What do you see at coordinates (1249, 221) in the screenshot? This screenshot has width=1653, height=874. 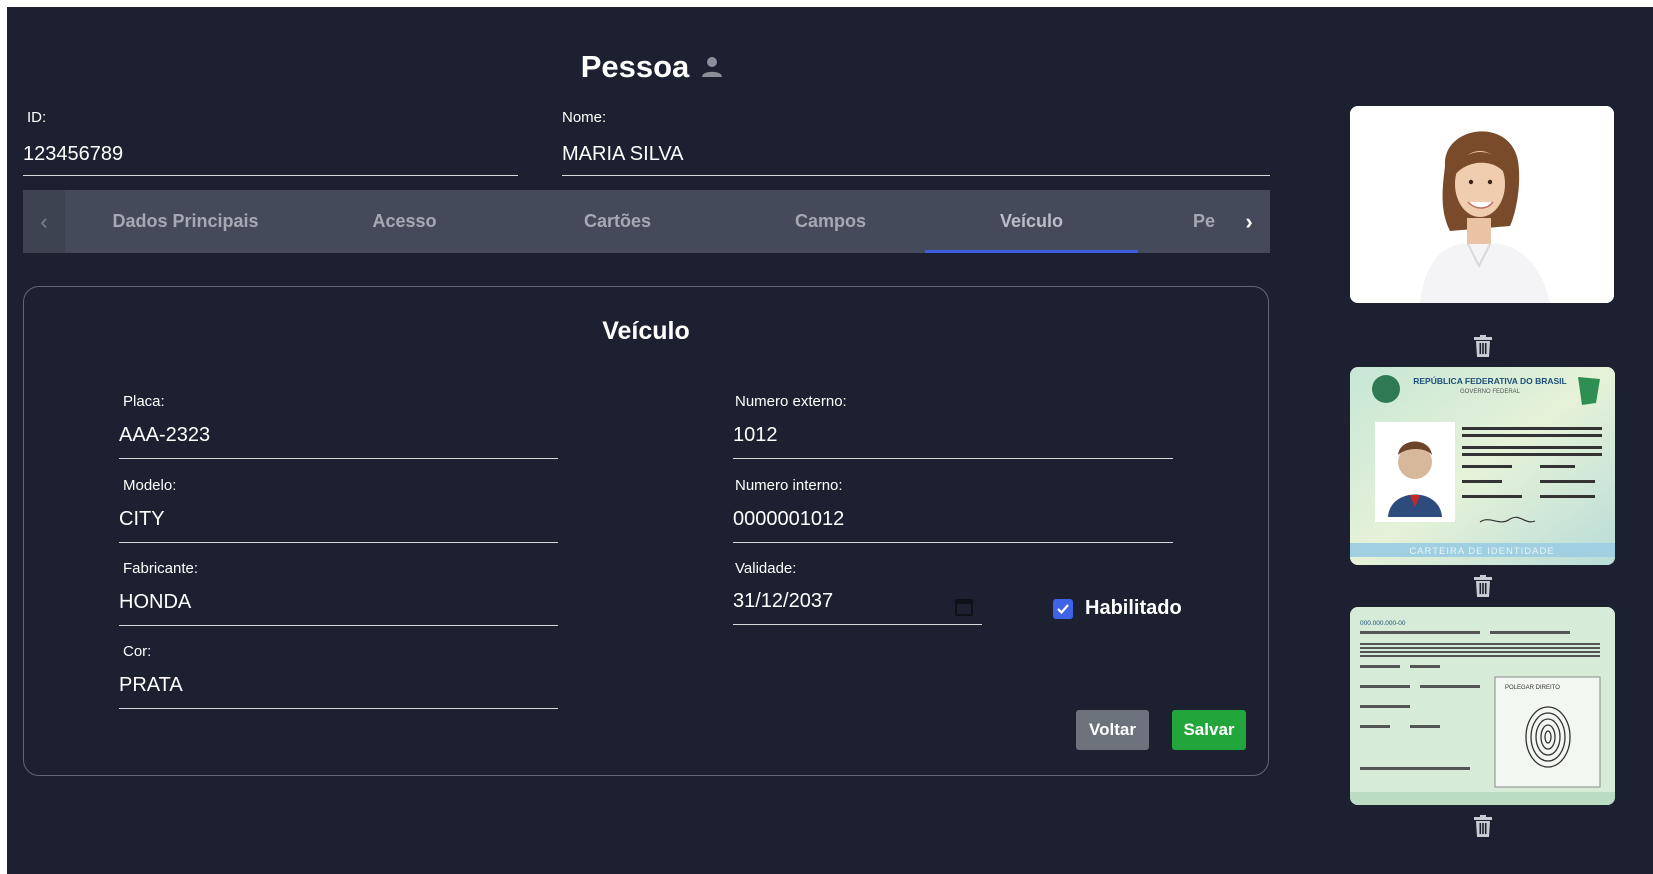 I see `chevron-right-icon: ›` at bounding box center [1249, 221].